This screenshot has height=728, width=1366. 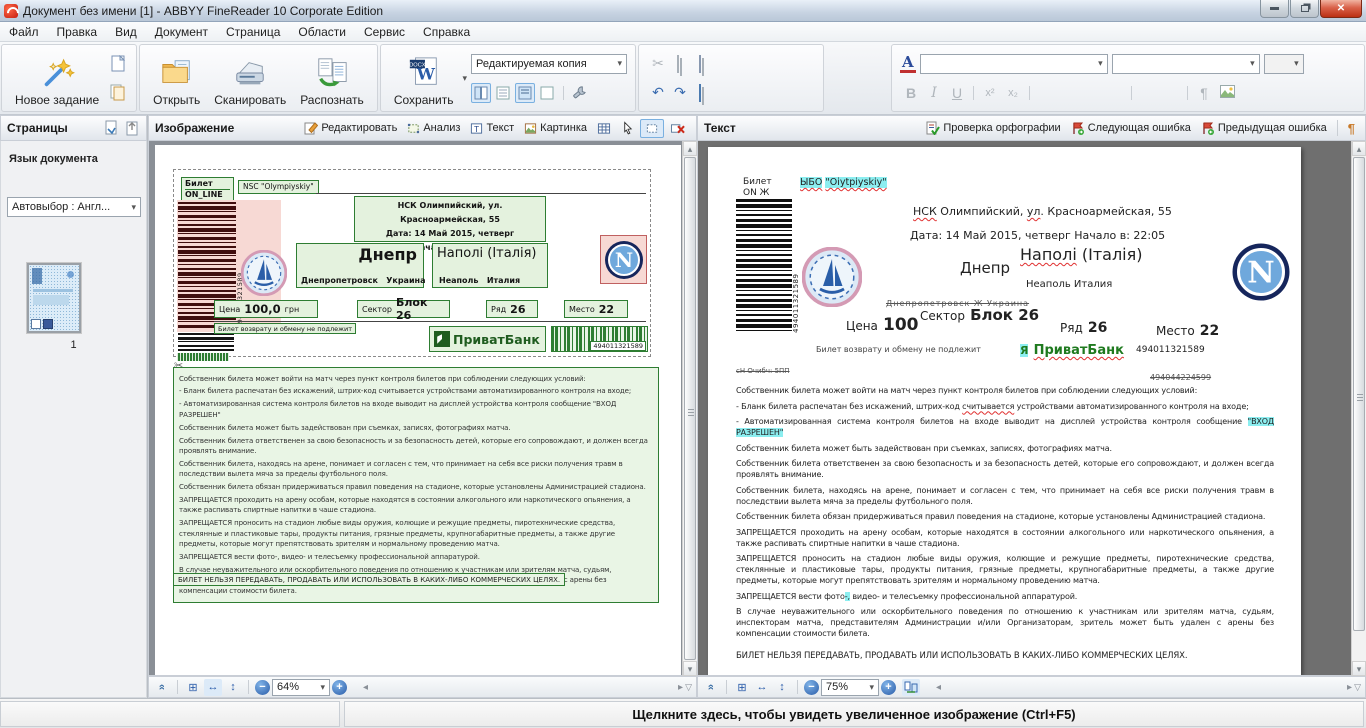 What do you see at coordinates (702, 92) in the screenshot?
I see `paste-special-icon` at bounding box center [702, 92].